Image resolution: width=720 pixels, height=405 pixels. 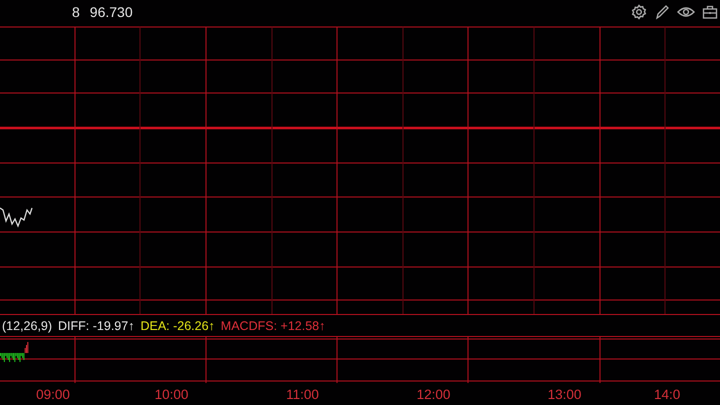 What do you see at coordinates (662, 12) in the screenshot?
I see `pen-icon` at bounding box center [662, 12].